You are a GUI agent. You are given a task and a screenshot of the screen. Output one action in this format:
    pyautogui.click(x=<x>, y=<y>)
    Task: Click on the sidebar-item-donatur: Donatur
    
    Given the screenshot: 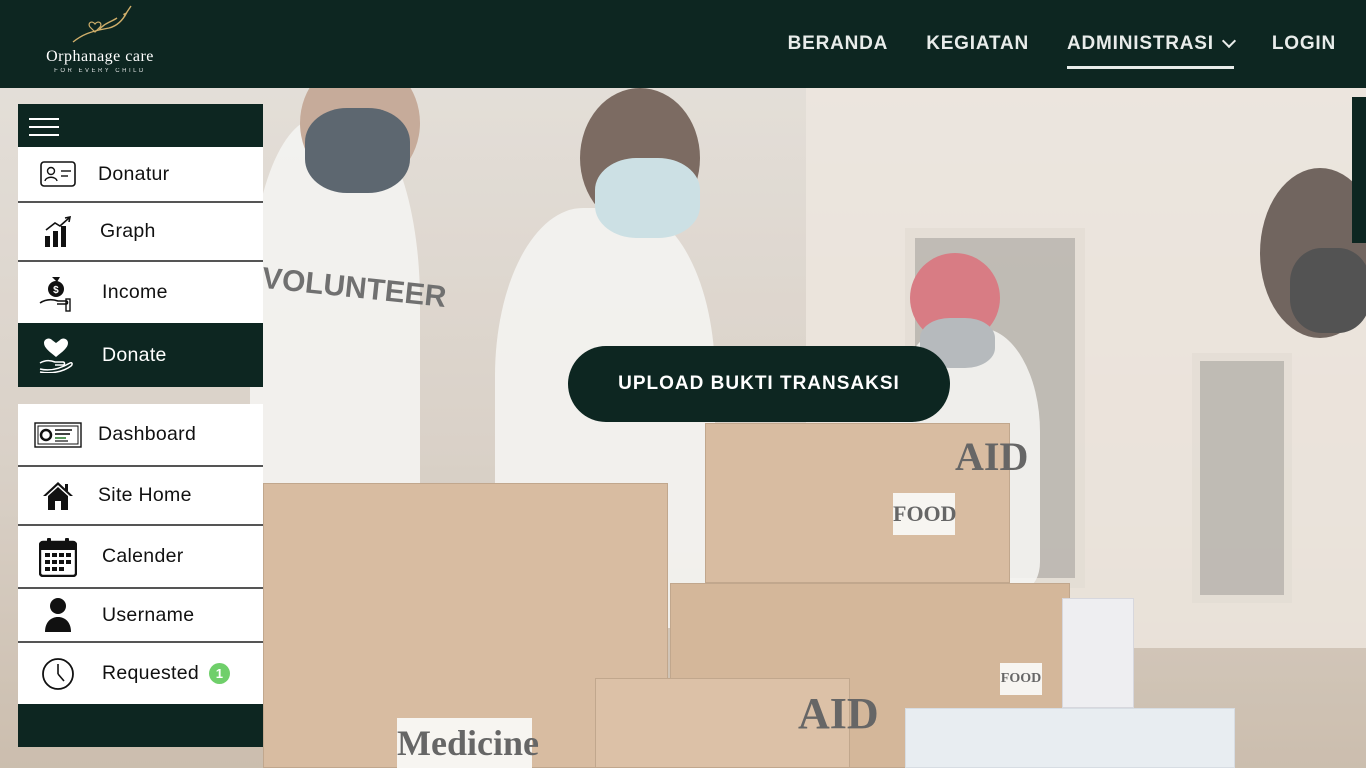 What is the action you would take?
    pyautogui.click(x=140, y=175)
    